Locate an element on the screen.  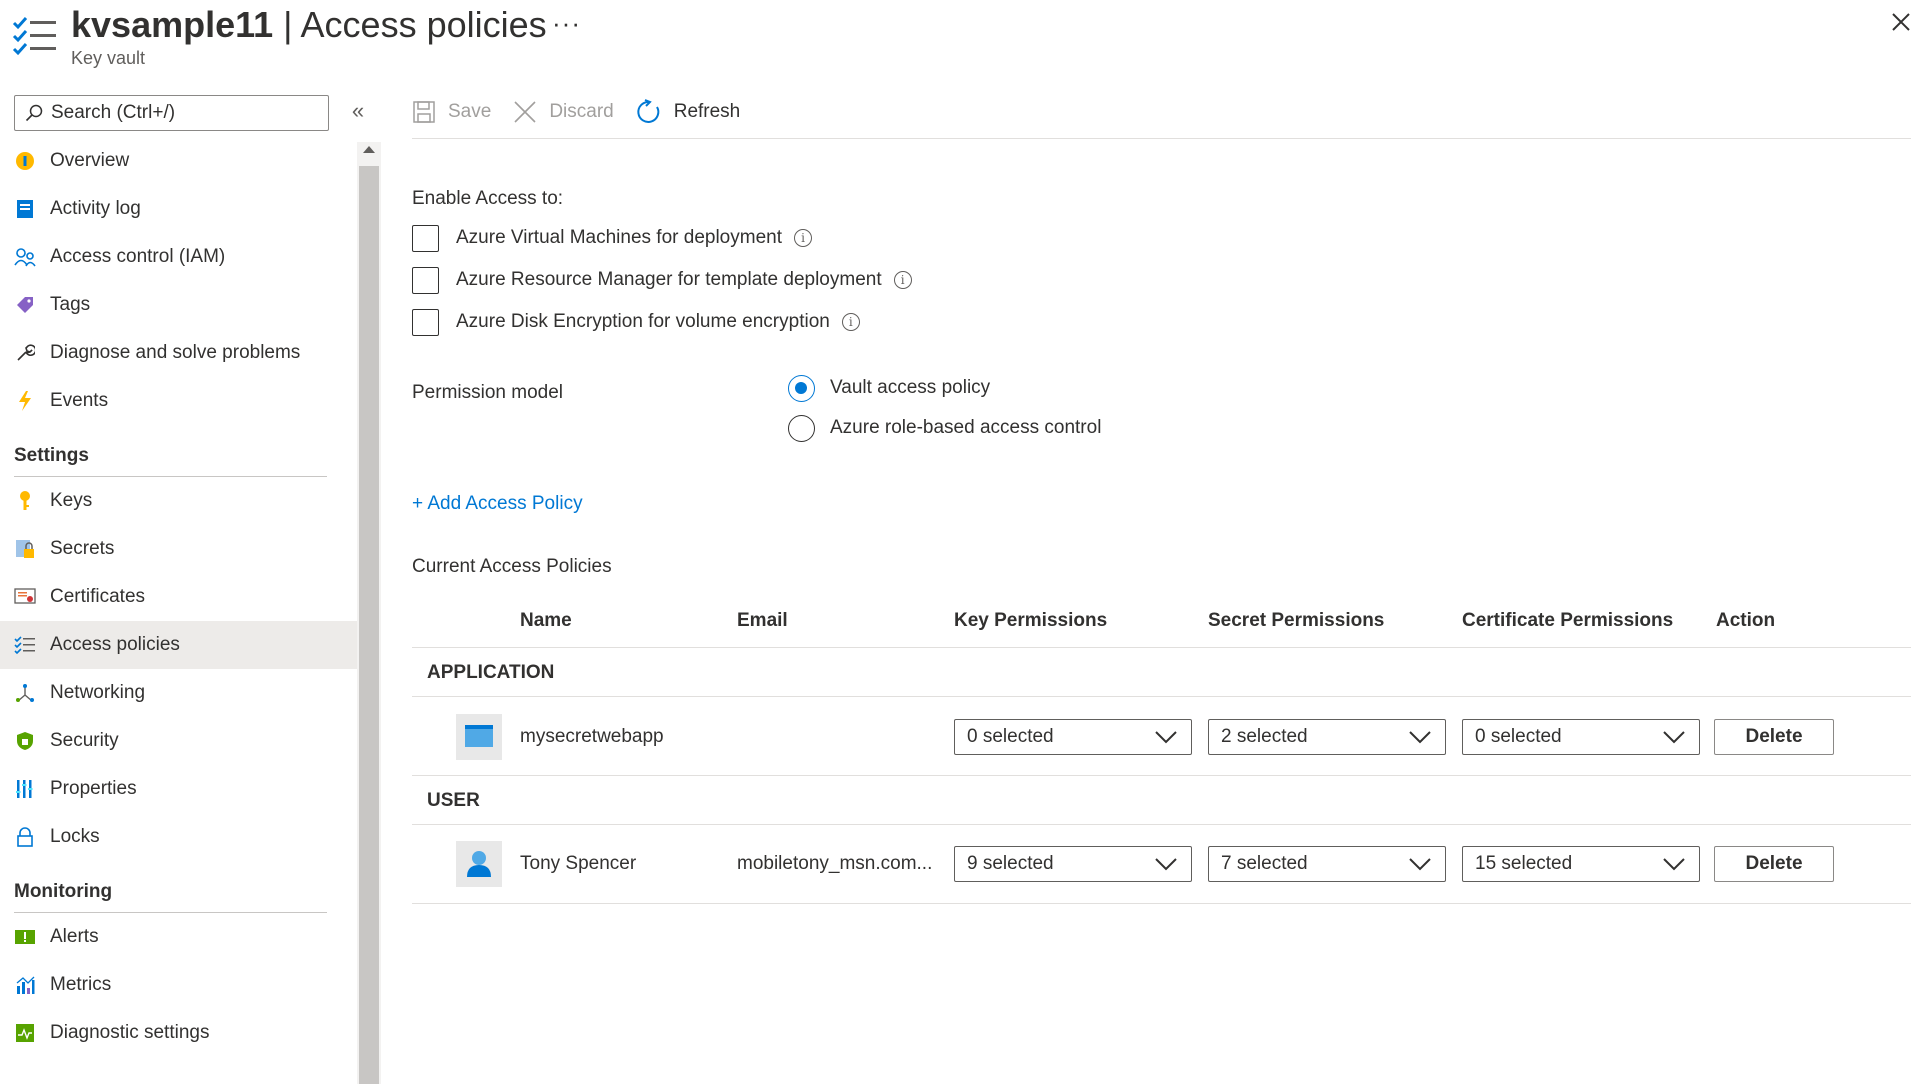
vault-access-policy-radio is located at coordinates (801, 388).